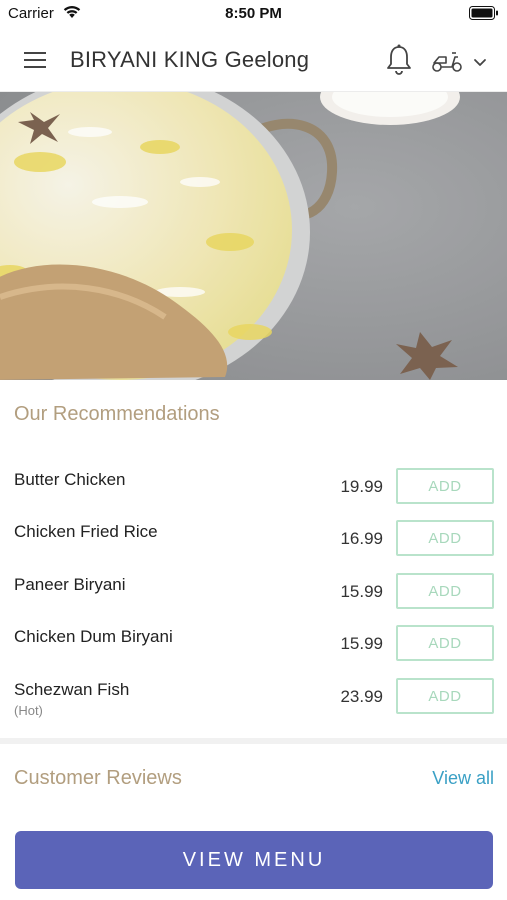  I want to click on view-all-reviews-link: View all, so click(463, 778).